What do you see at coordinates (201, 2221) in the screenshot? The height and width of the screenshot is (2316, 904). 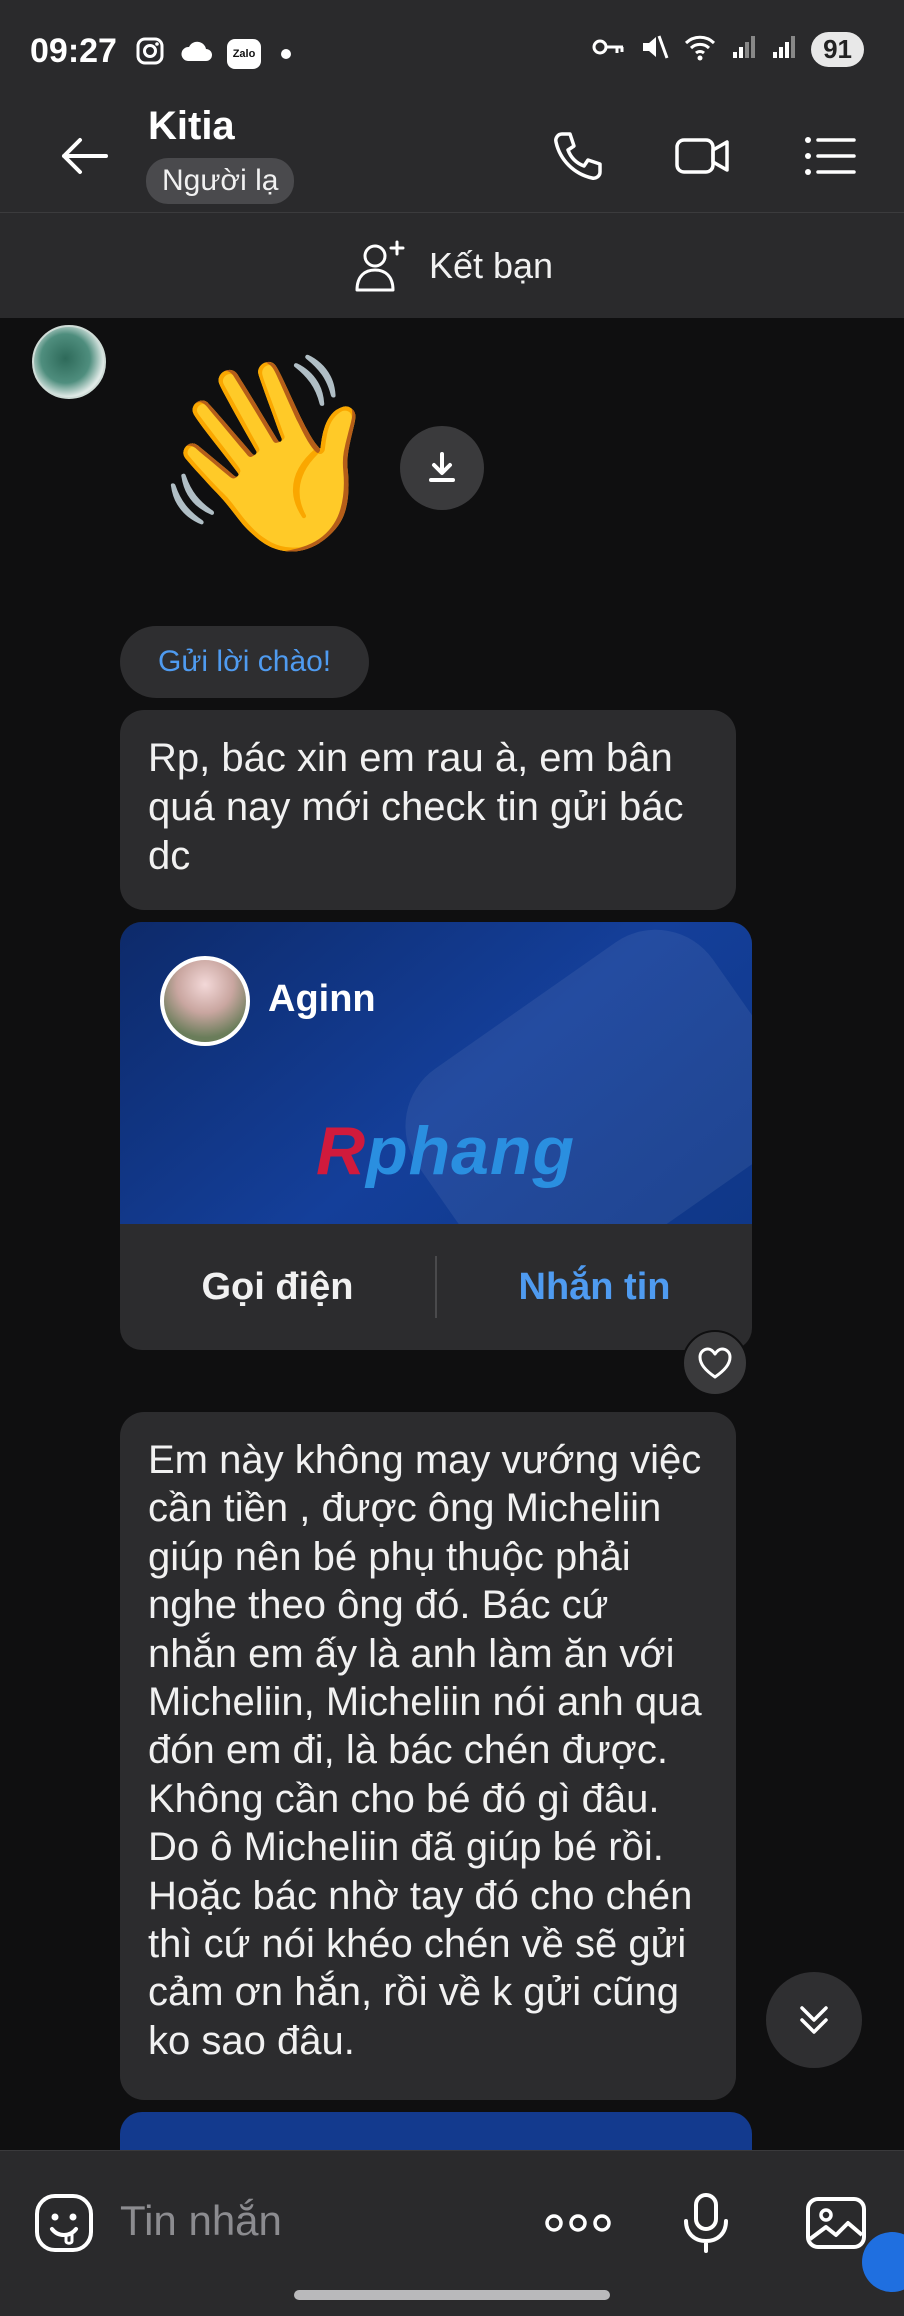 I see `message-input: Tin nhắn` at bounding box center [201, 2221].